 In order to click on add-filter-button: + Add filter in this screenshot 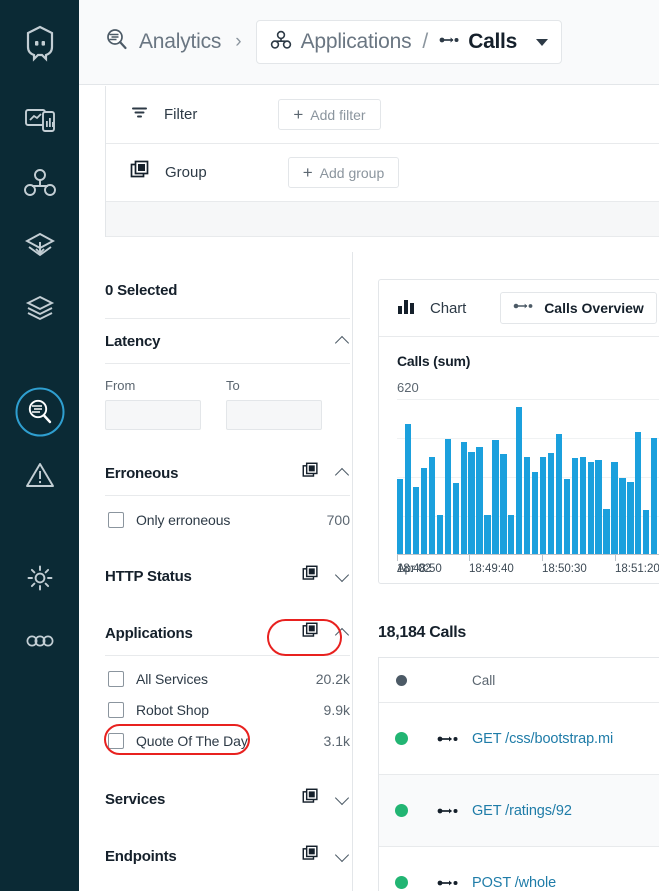, I will do `click(329, 114)`.